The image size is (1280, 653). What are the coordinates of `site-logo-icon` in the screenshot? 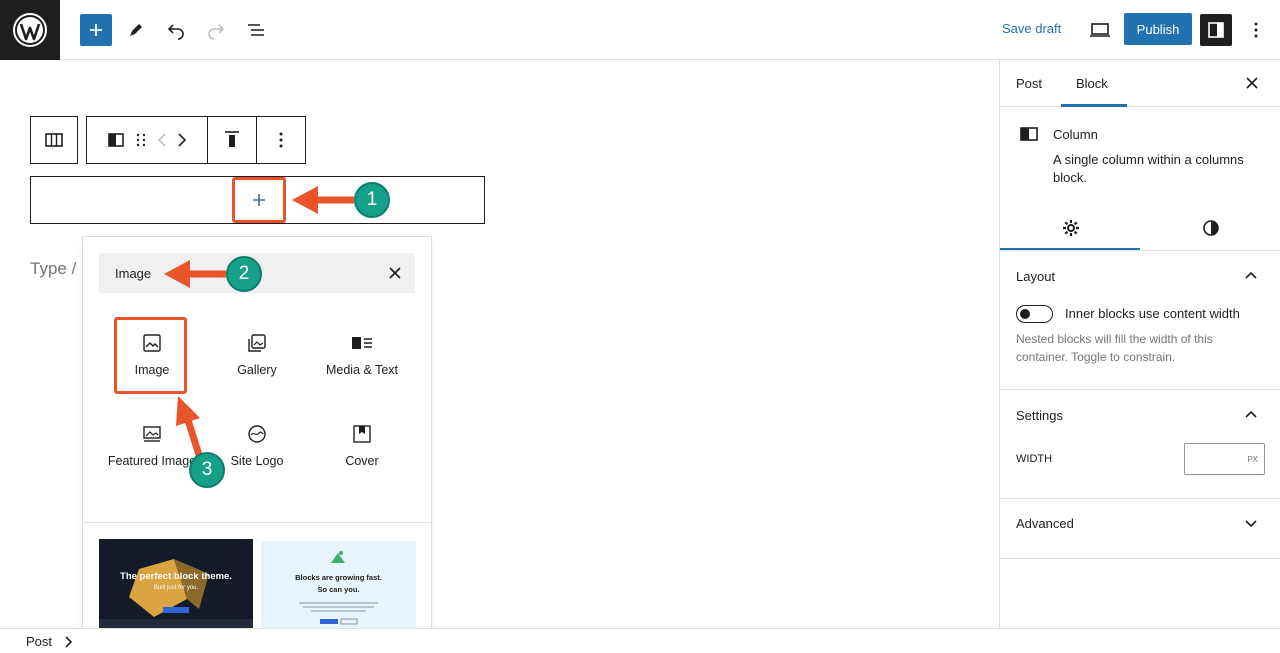 It's located at (257, 434).